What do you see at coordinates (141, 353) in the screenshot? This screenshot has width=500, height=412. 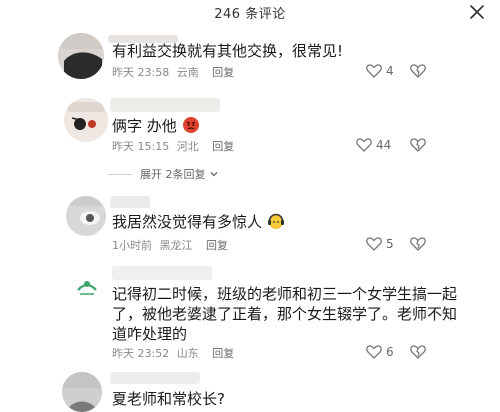 I see `comment-time: 昨天 23:52` at bounding box center [141, 353].